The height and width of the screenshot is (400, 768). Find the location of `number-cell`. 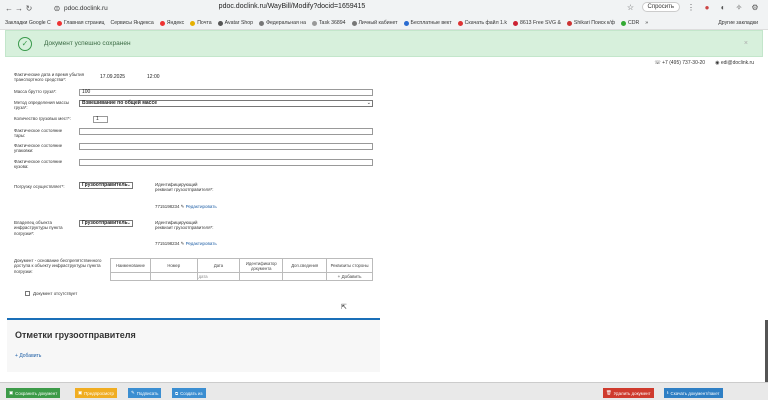

number-cell is located at coordinates (173, 276).